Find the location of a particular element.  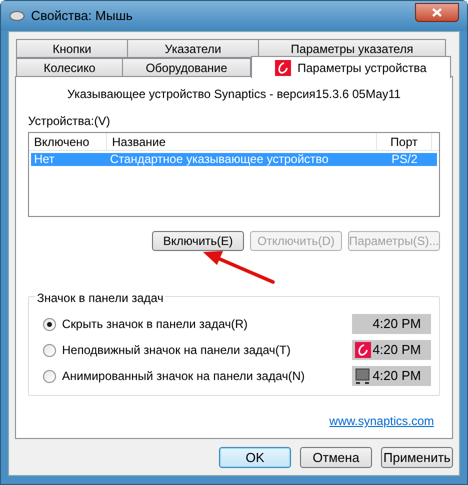

tab: Колесико is located at coordinates (69, 67).